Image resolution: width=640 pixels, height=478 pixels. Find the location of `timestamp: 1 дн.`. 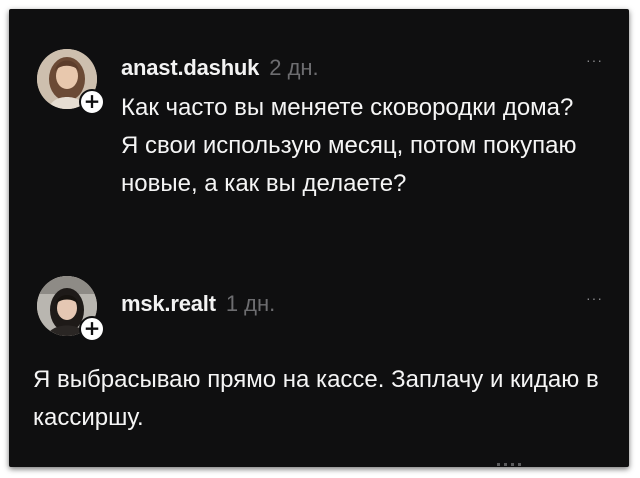

timestamp: 1 дн. is located at coordinates (250, 303).